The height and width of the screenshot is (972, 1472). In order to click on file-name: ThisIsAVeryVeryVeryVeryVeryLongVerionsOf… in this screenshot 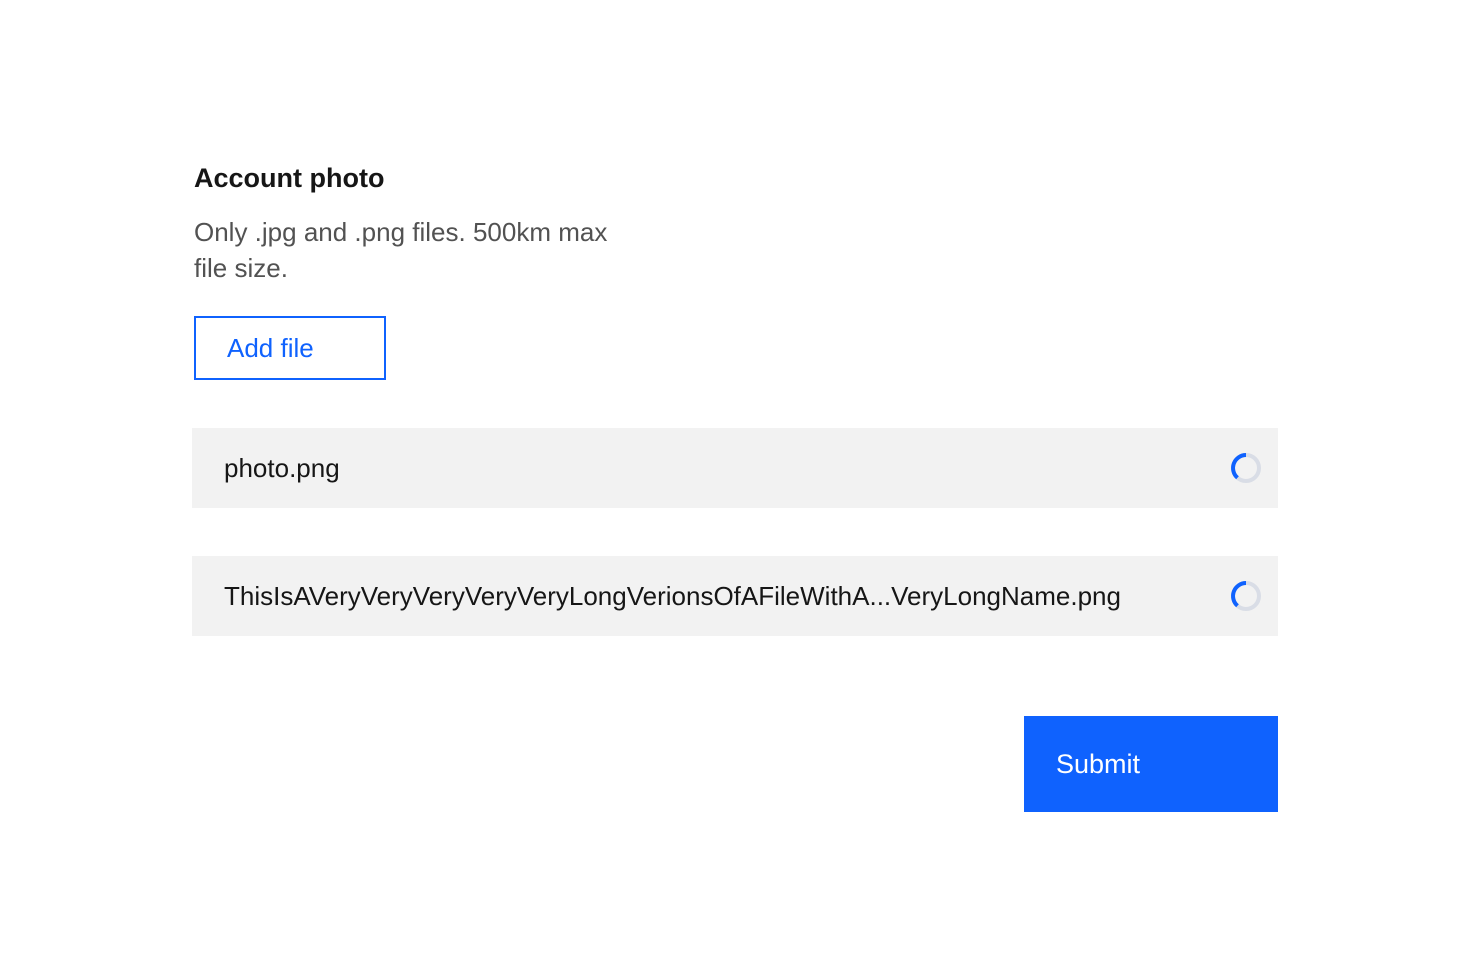, I will do `click(672, 595)`.